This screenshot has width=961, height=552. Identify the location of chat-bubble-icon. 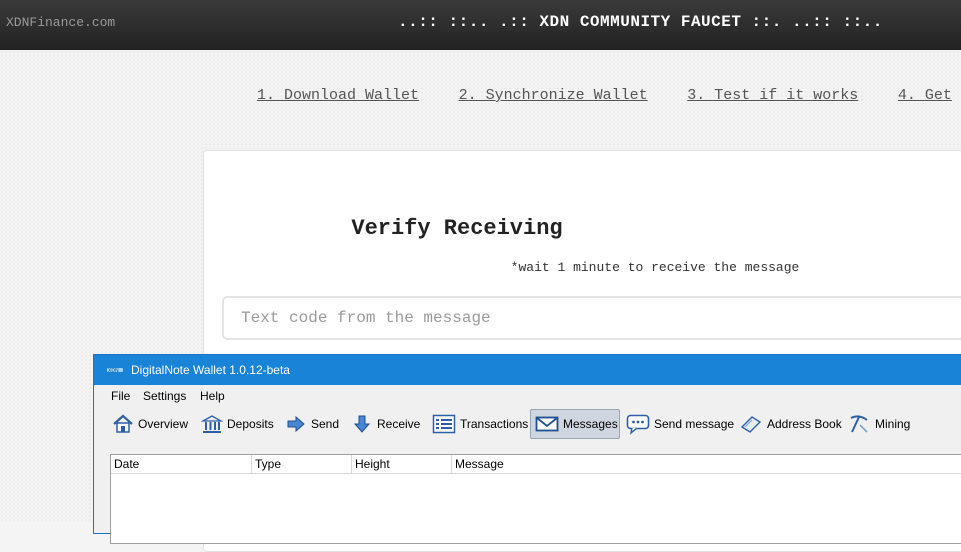
(638, 424).